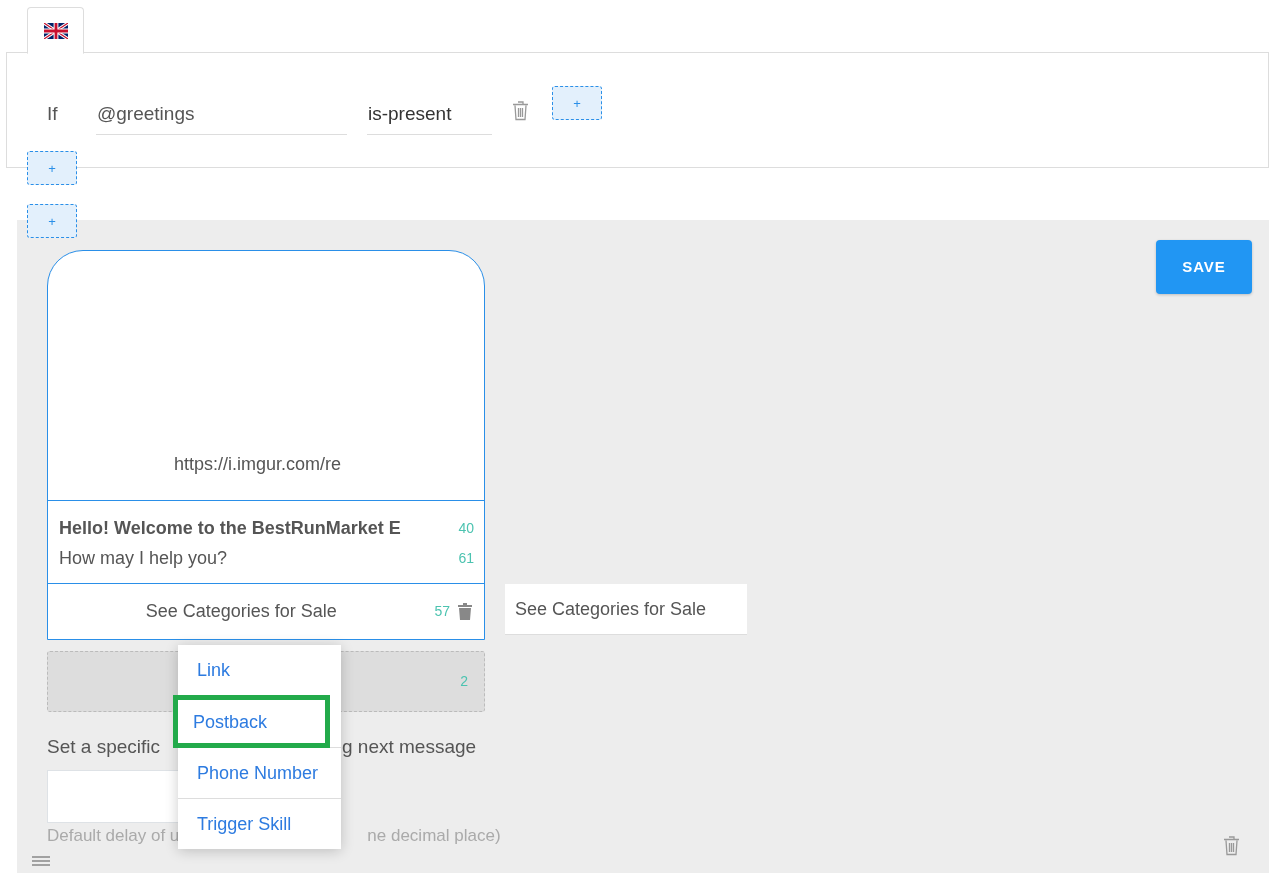  I want to click on character-count: 57, so click(442, 611).